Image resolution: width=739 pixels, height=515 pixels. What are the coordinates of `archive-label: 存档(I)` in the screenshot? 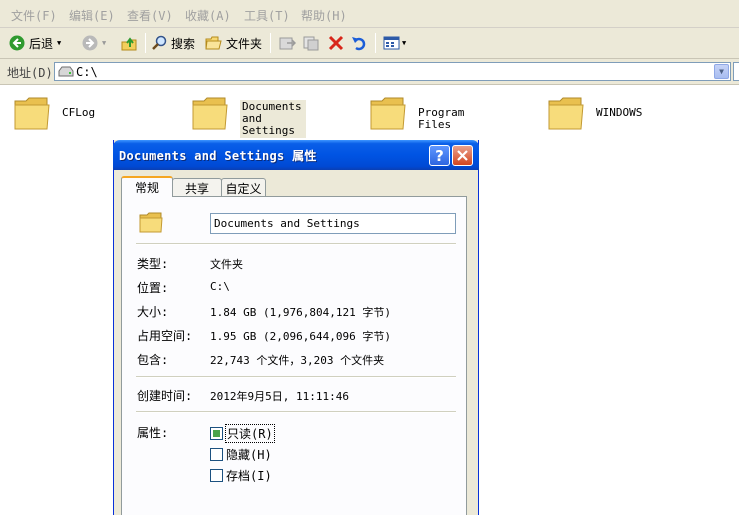 It's located at (249, 476).